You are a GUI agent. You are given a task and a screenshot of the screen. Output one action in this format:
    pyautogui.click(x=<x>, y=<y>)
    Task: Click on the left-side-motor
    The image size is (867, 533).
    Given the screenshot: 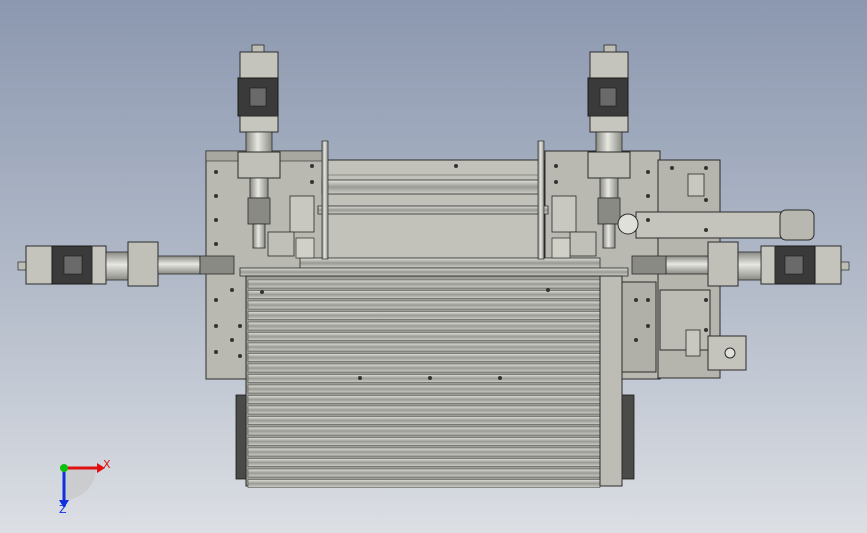 What is the action you would take?
    pyautogui.click(x=126, y=264)
    